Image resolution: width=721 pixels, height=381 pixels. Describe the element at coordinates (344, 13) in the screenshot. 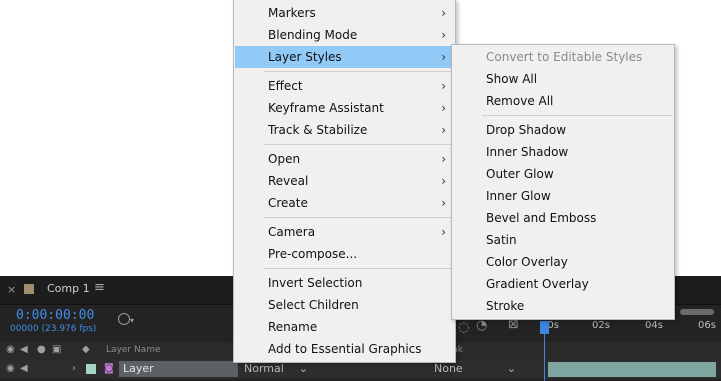

I see `menu-item-markers: Markers ›` at that location.